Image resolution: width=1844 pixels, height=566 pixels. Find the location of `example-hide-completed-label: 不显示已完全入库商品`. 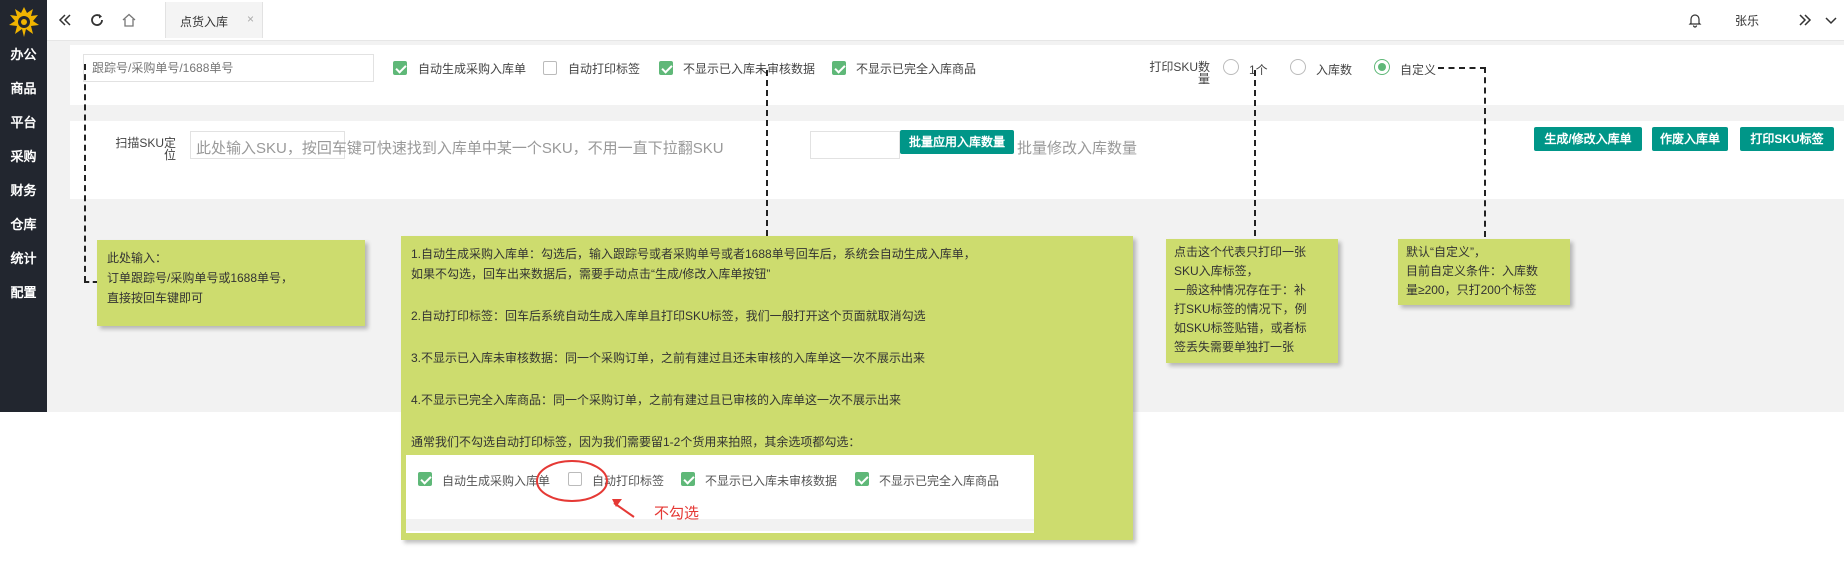

example-hide-completed-label: 不显示已完全入库商品 is located at coordinates (939, 481).